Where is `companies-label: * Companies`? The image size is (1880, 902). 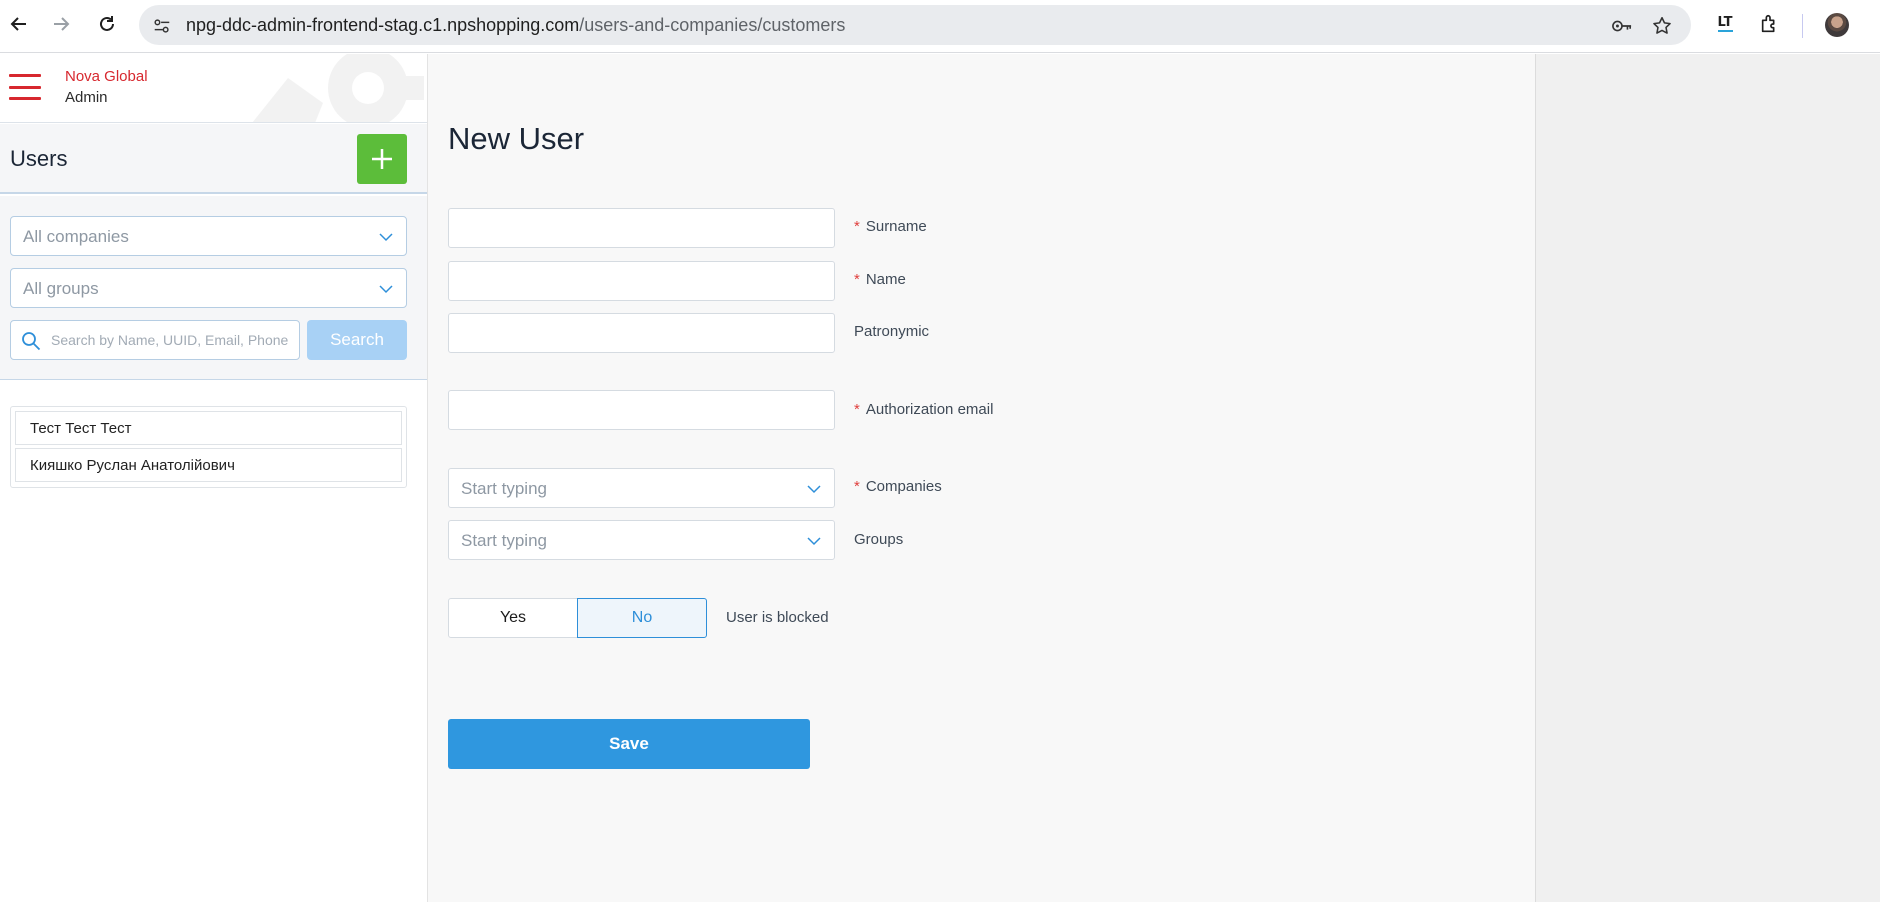 companies-label: * Companies is located at coordinates (898, 486).